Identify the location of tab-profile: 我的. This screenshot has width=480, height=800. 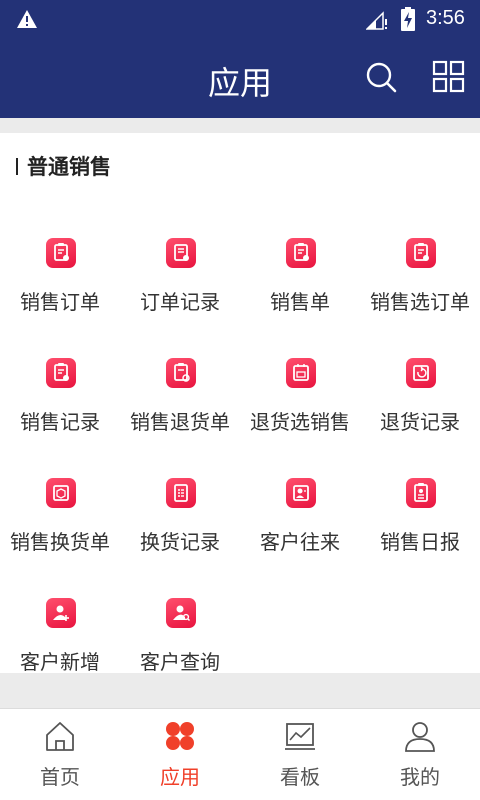
(420, 754).